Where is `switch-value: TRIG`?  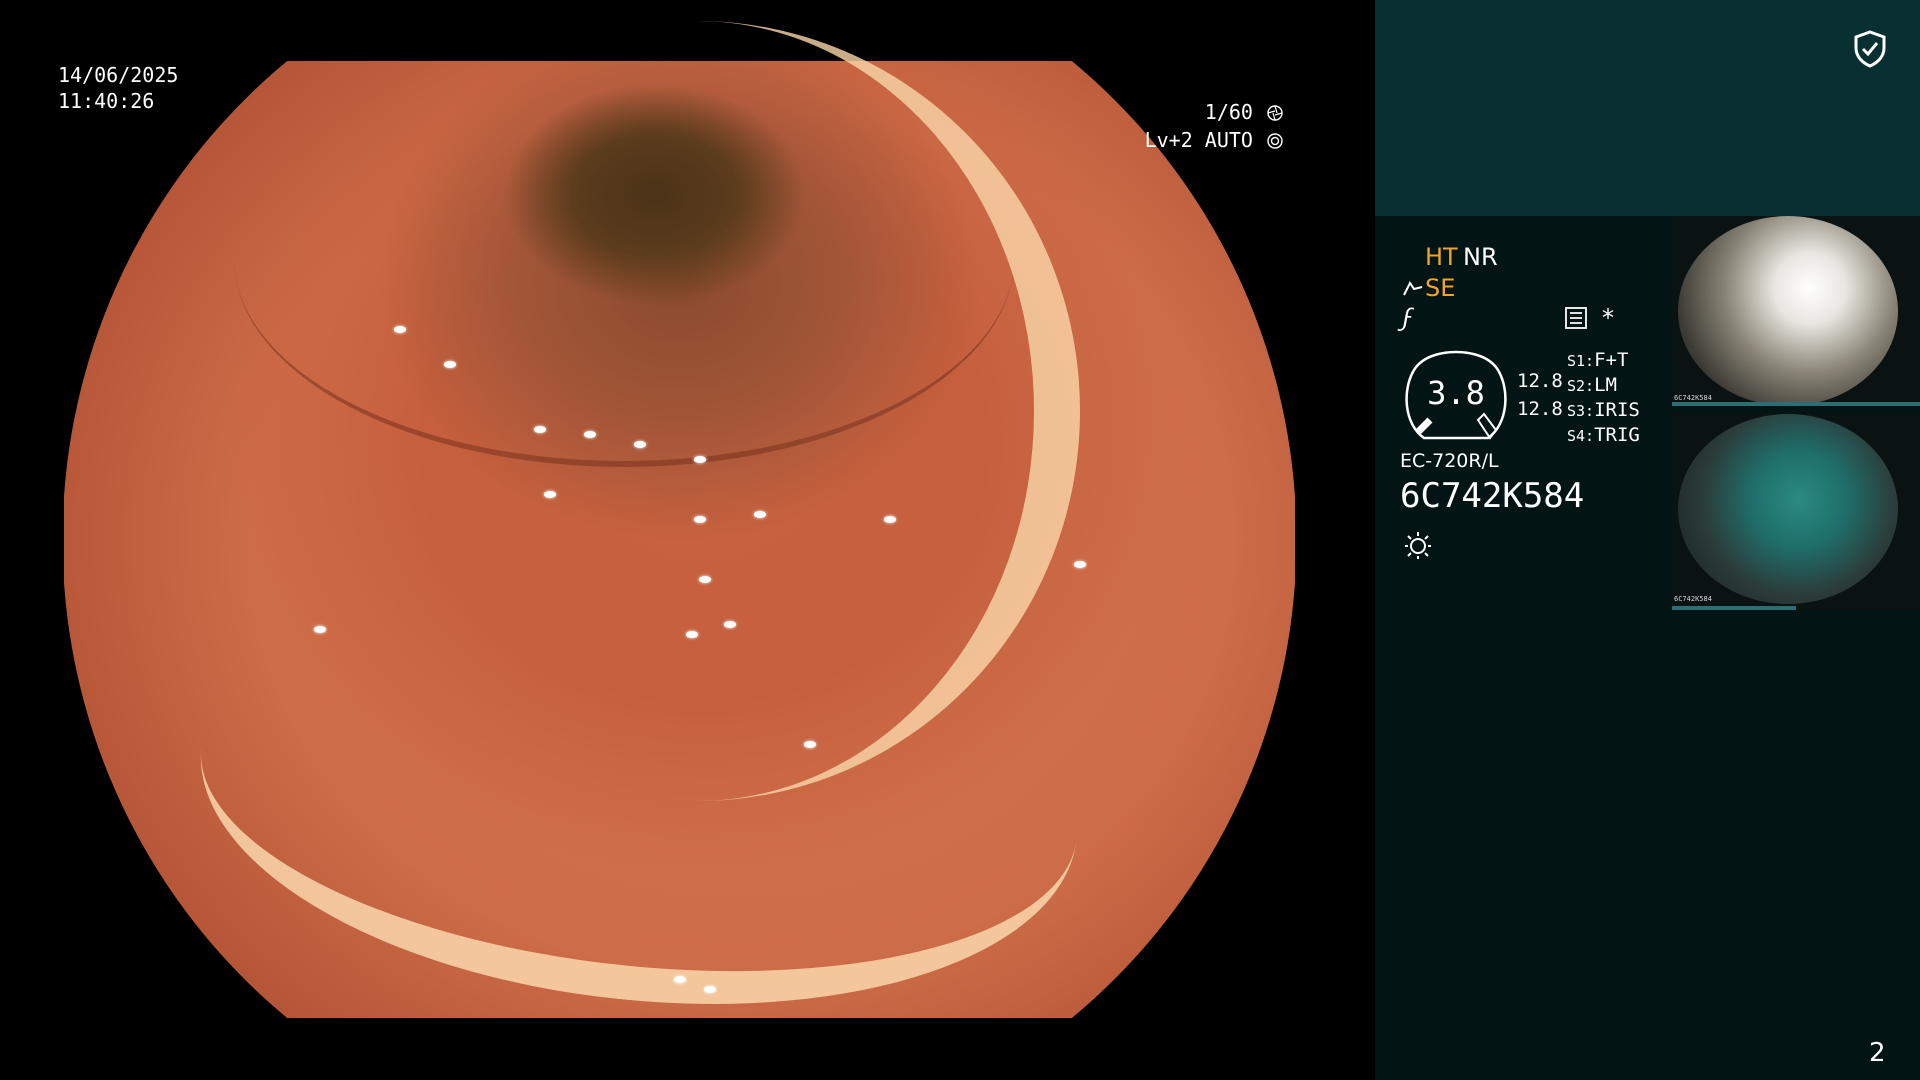 switch-value: TRIG is located at coordinates (1617, 435).